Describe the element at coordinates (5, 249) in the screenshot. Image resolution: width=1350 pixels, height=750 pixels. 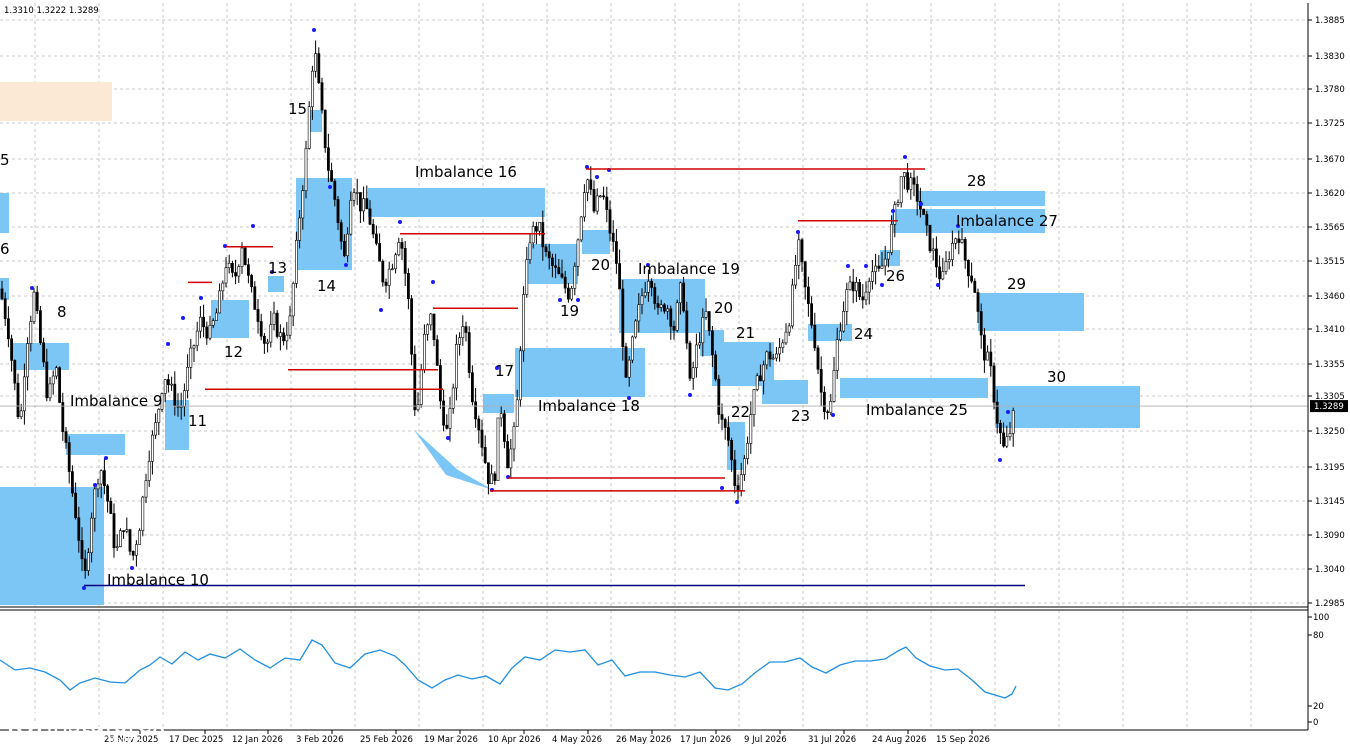
I see `zone-label: 6` at that location.